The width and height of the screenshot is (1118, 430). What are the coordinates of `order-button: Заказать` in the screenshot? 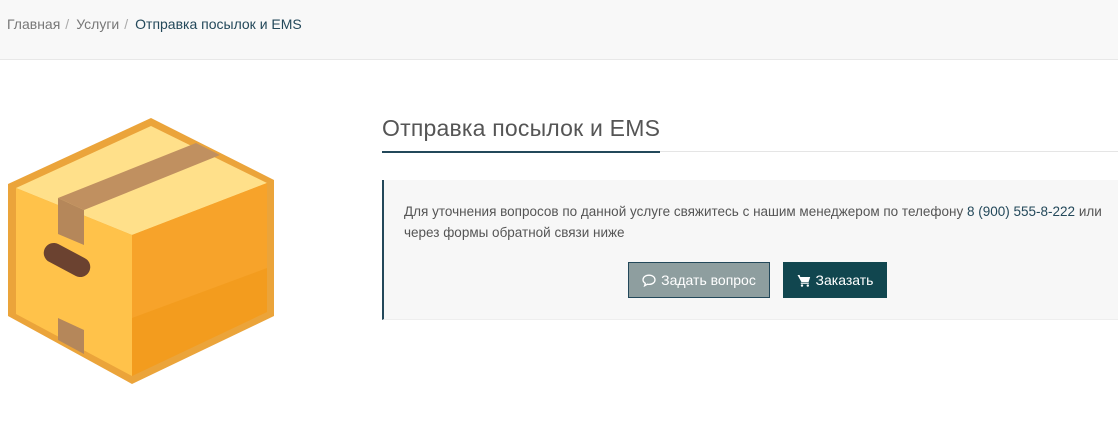 It's located at (835, 280).